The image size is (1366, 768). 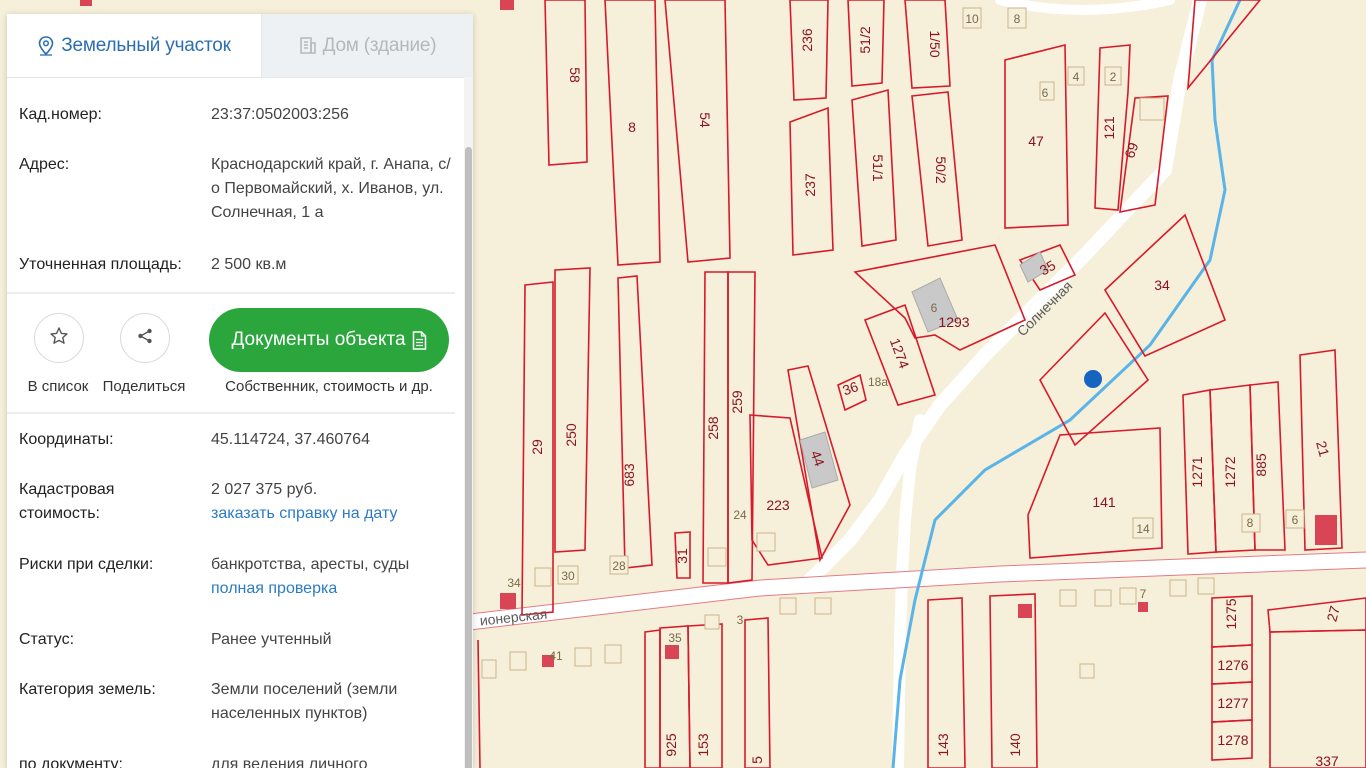 I want to click on cadastral-cost-label: Кадастровая стоимость:, so click(x=67, y=501).